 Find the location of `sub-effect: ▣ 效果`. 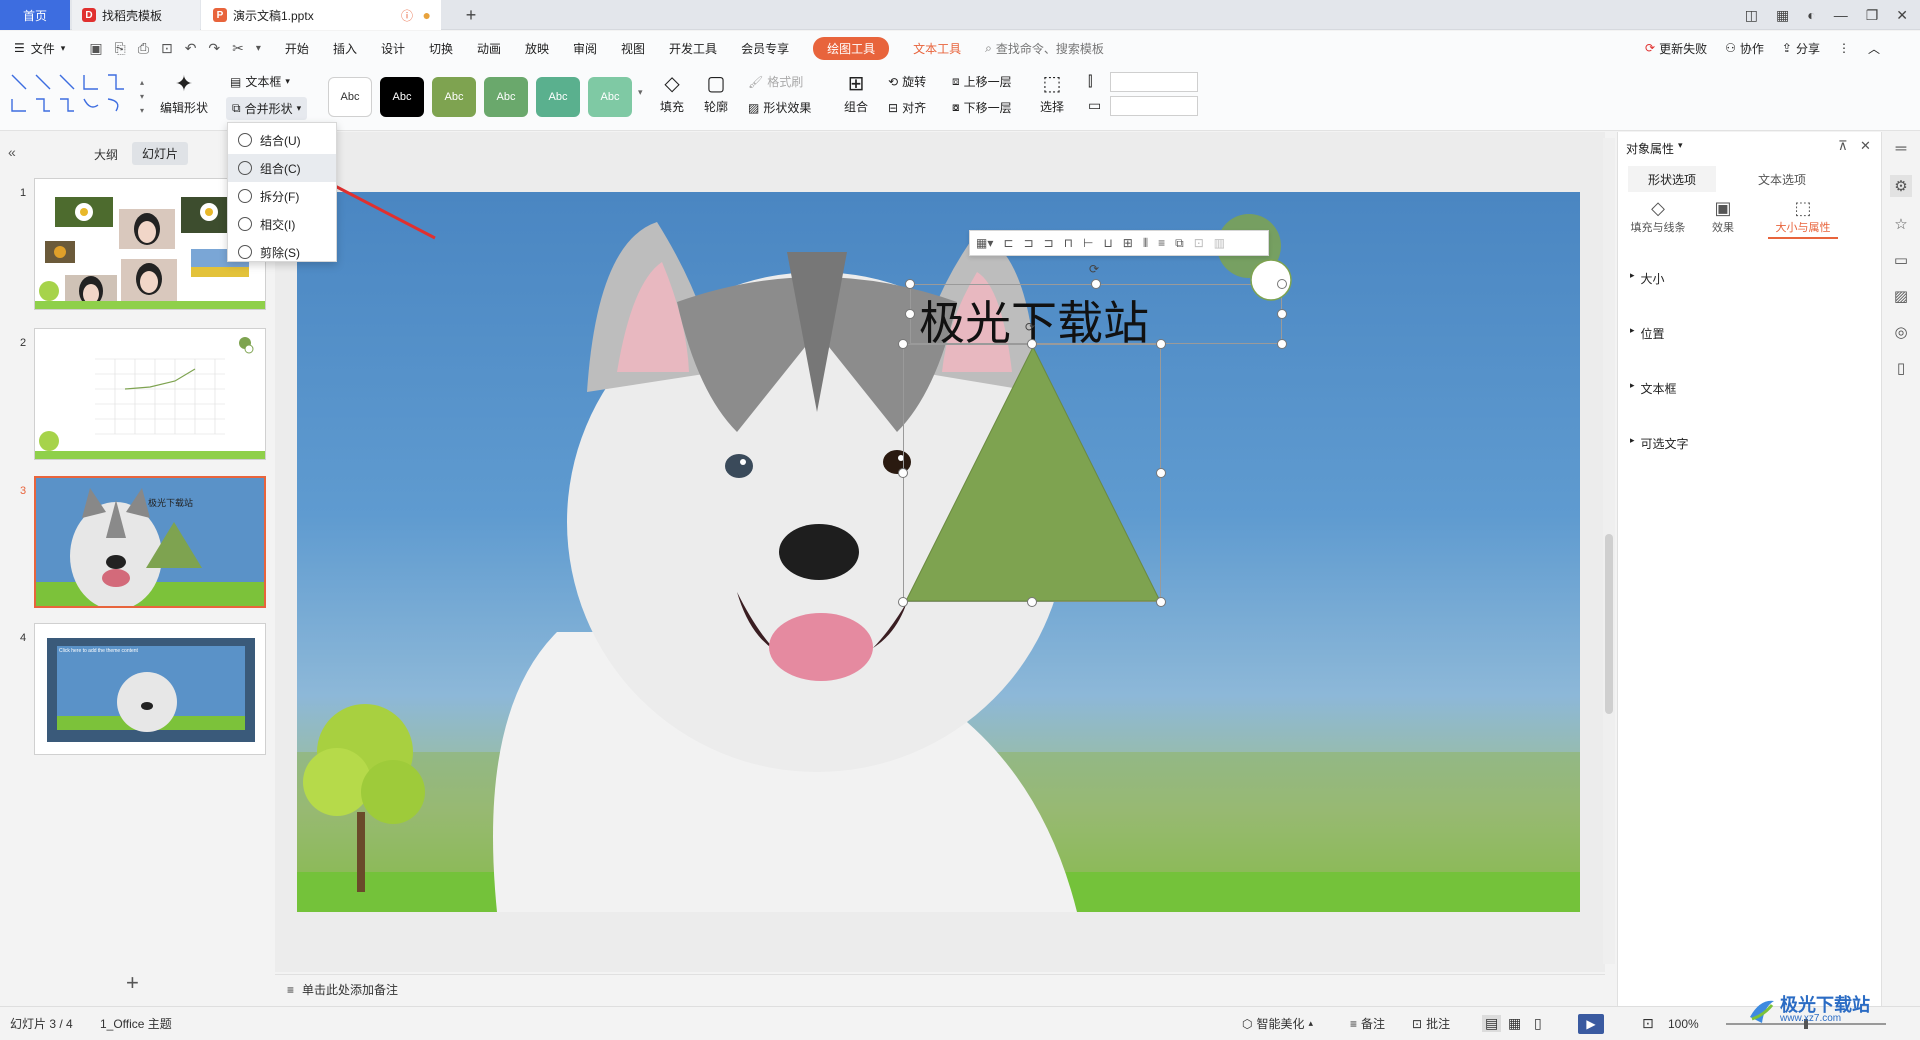

sub-effect: ▣ 效果 is located at coordinates (1723, 216).